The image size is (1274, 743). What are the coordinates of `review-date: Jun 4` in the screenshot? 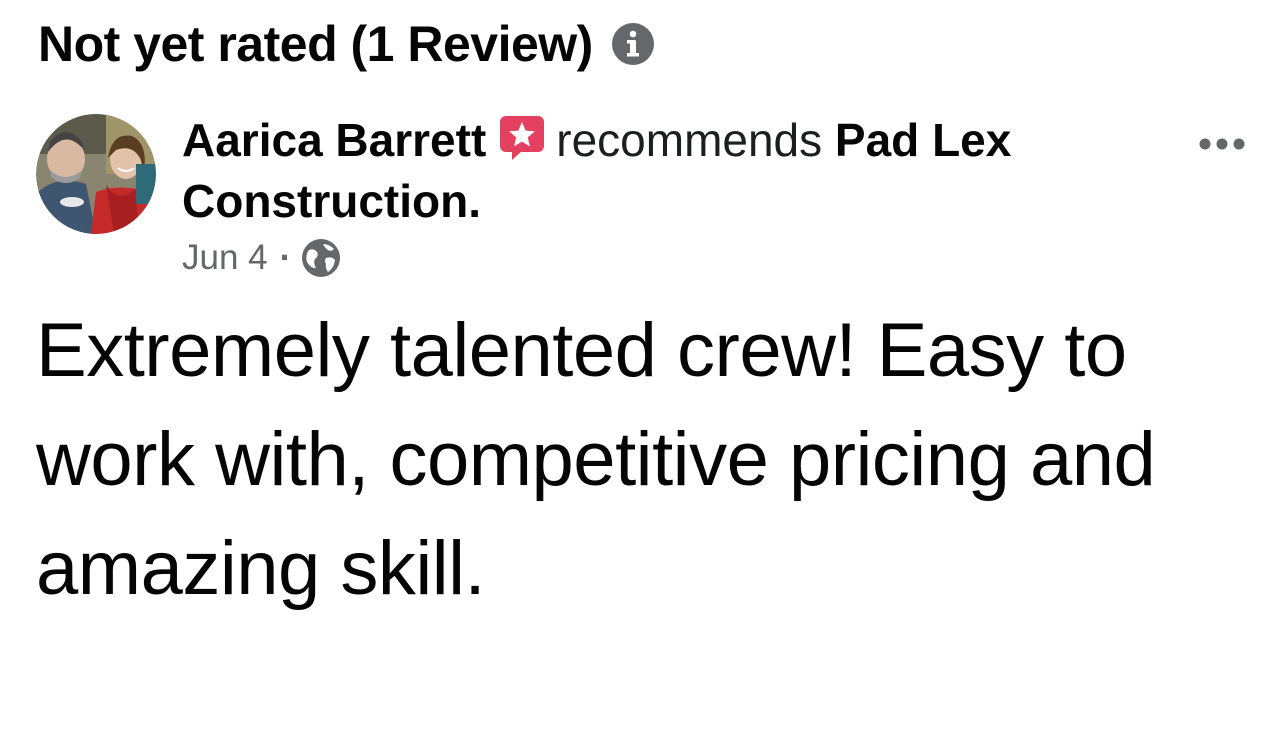 It's located at (225, 258).